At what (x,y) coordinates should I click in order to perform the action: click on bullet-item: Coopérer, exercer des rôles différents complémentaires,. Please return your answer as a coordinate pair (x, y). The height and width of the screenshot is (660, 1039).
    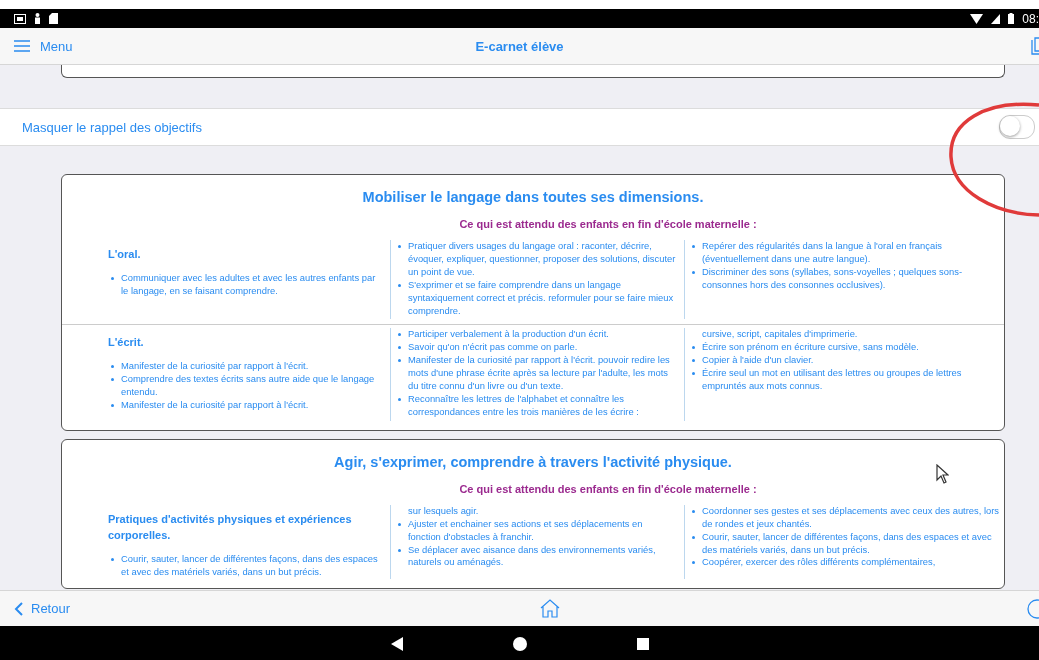
    Looking at the image, I should click on (844, 563).